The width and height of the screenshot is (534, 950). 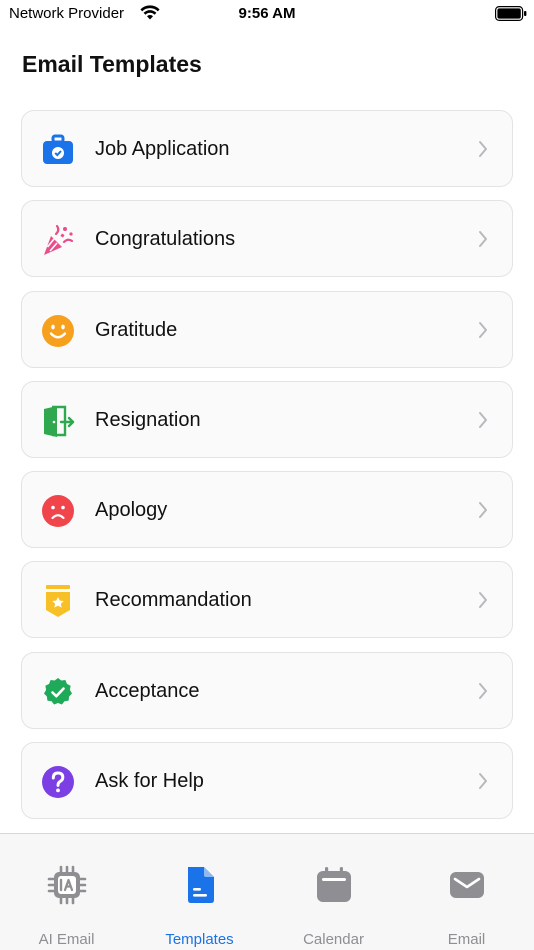 What do you see at coordinates (112, 64) in the screenshot?
I see `page-title: Email Templates` at bounding box center [112, 64].